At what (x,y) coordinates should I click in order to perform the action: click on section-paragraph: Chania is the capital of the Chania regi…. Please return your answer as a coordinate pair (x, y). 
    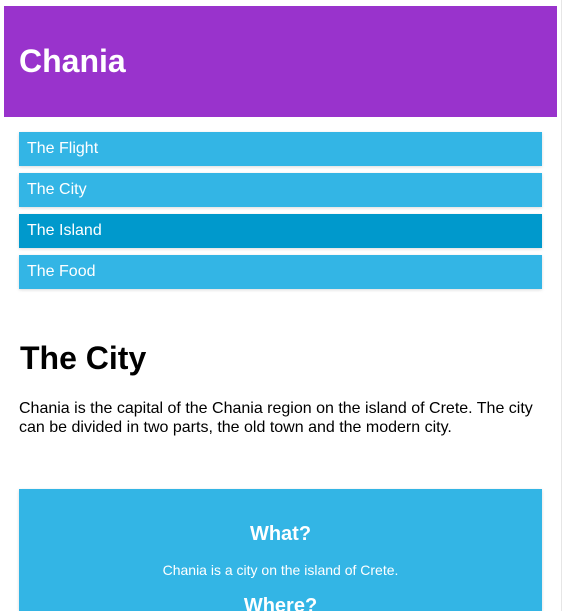
    Looking at the image, I should click on (276, 418).